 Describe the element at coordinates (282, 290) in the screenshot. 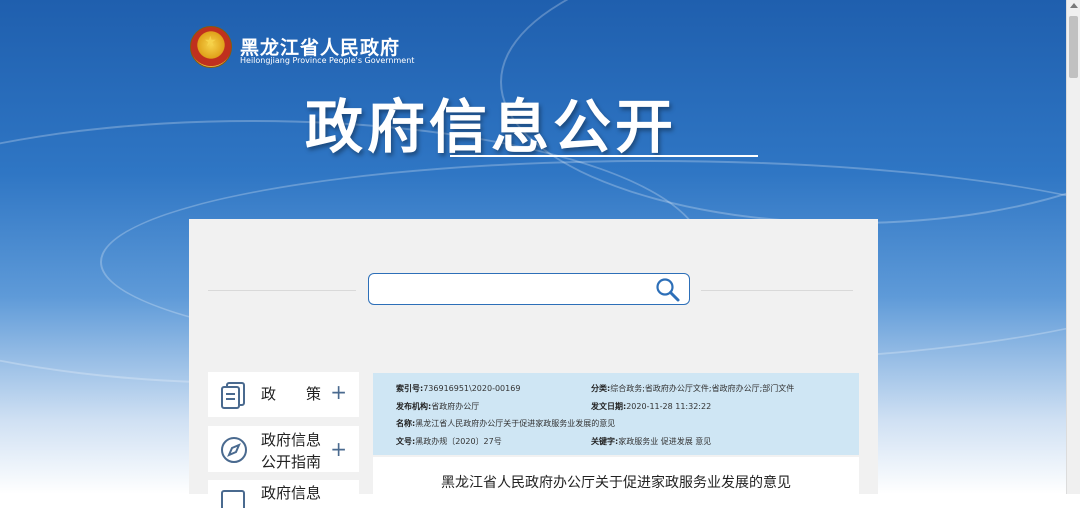

I see `divider-left` at that location.